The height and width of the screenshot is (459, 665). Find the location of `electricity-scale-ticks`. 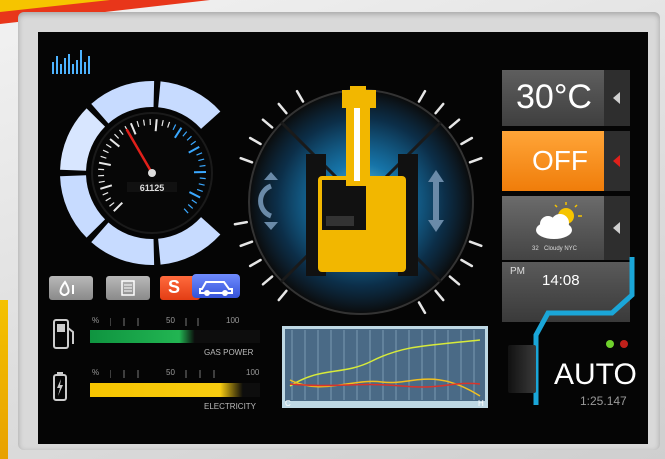

electricity-scale-ticks is located at coordinates (162, 374).